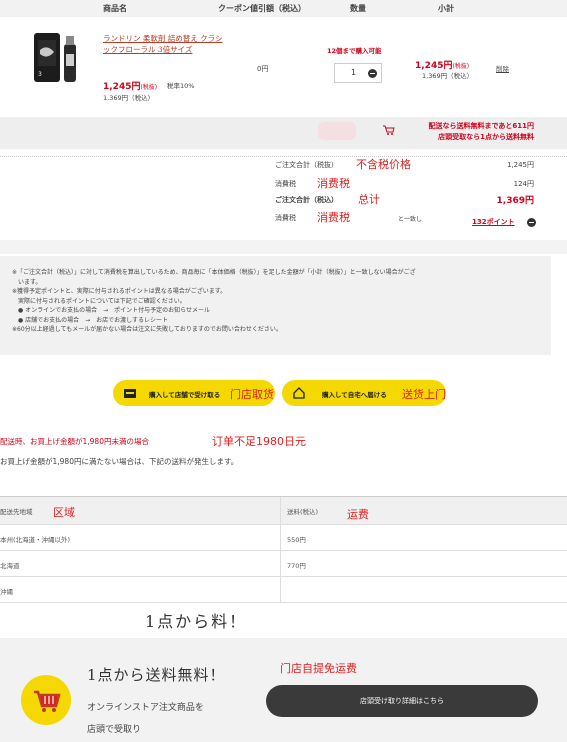 The width and height of the screenshot is (567, 742). I want to click on annotation-free-pickup: 门店自提免运费, so click(318, 668).